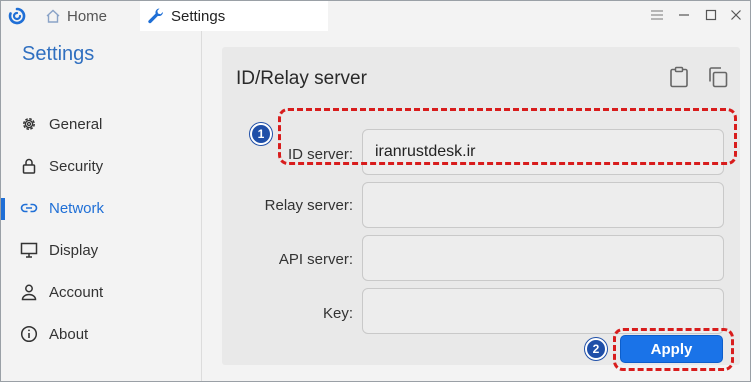 The height and width of the screenshot is (382, 751). What do you see at coordinates (58, 54) in the screenshot?
I see `sidebar-title: Settings` at bounding box center [58, 54].